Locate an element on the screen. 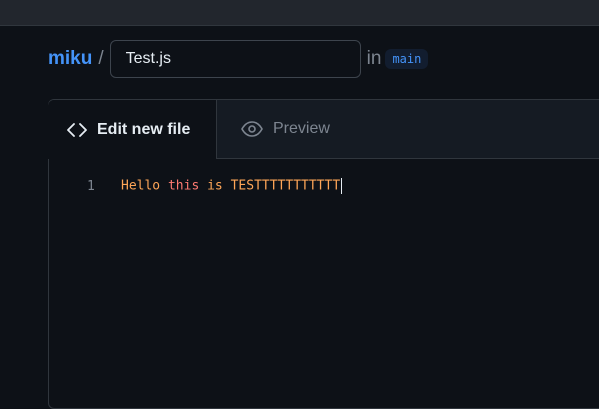 This screenshot has width=599, height=409. branch-badge: main is located at coordinates (407, 59).